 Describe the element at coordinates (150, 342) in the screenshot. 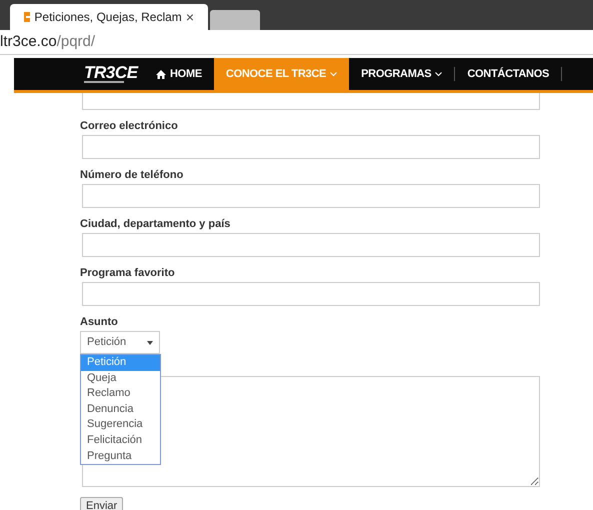

I see `caret-icon` at that location.